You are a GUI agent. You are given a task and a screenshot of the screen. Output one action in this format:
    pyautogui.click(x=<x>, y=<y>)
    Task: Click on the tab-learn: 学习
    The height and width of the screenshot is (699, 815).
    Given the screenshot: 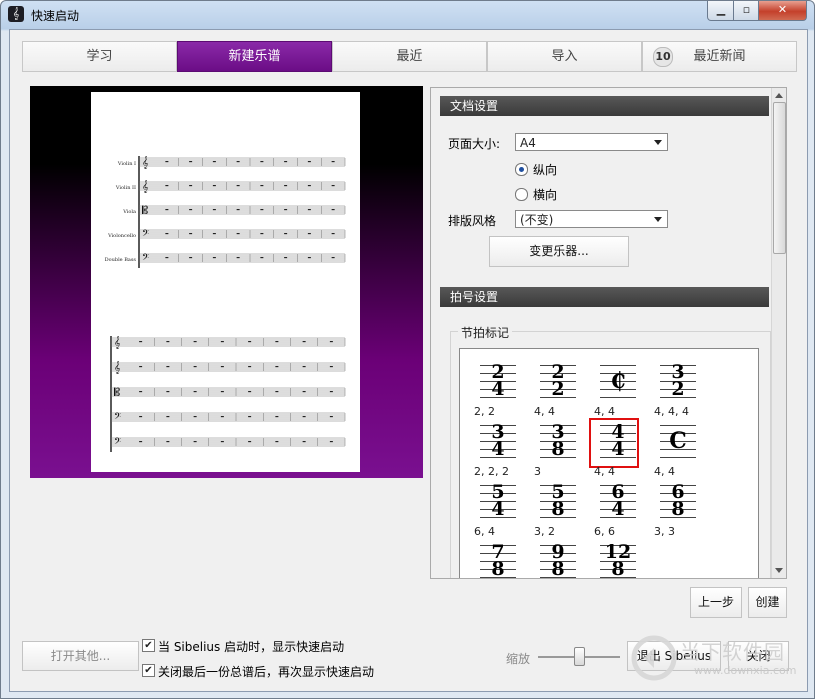 What is the action you would take?
    pyautogui.click(x=99, y=56)
    